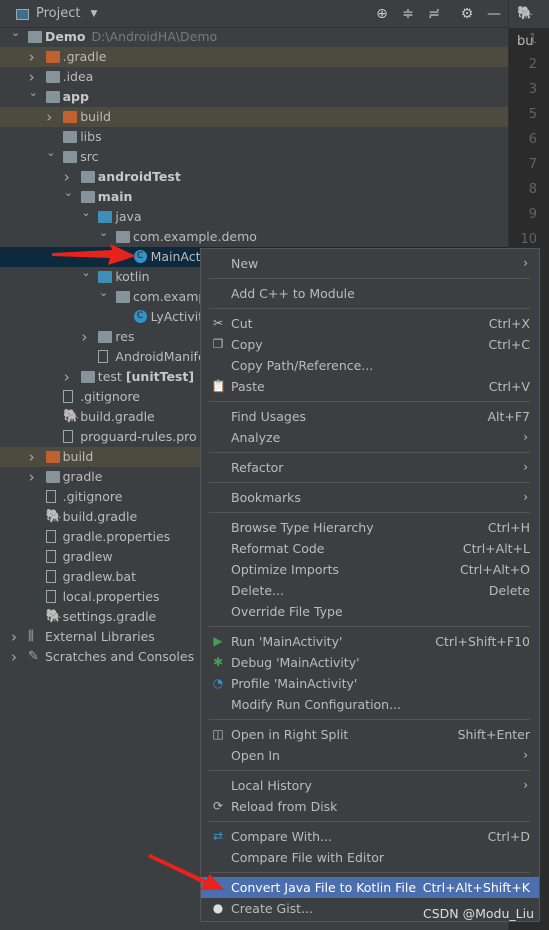  I want to click on menu-item-reformat-code: Reformat Code Ctrl+Alt+L, so click(370, 548).